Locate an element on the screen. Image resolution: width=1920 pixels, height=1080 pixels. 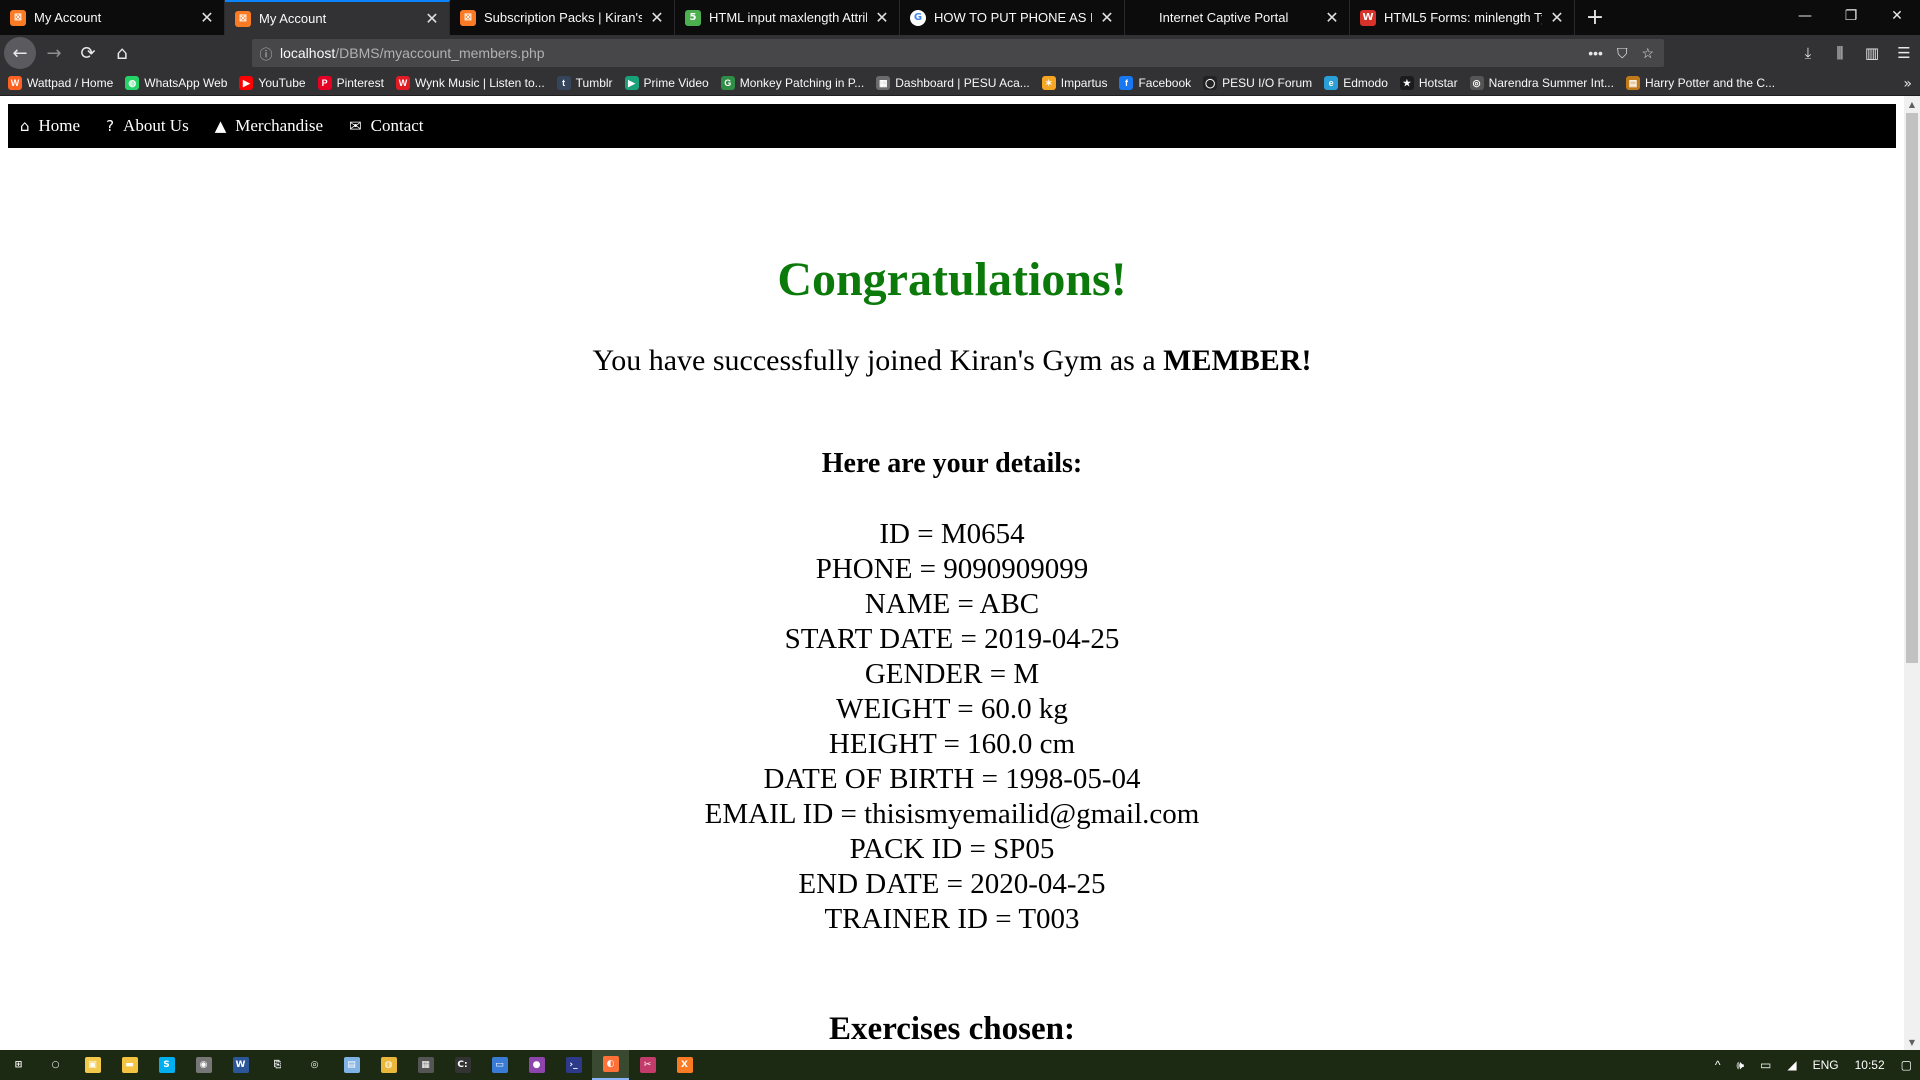
xampp-icon: ⊠ is located at coordinates (243, 18).